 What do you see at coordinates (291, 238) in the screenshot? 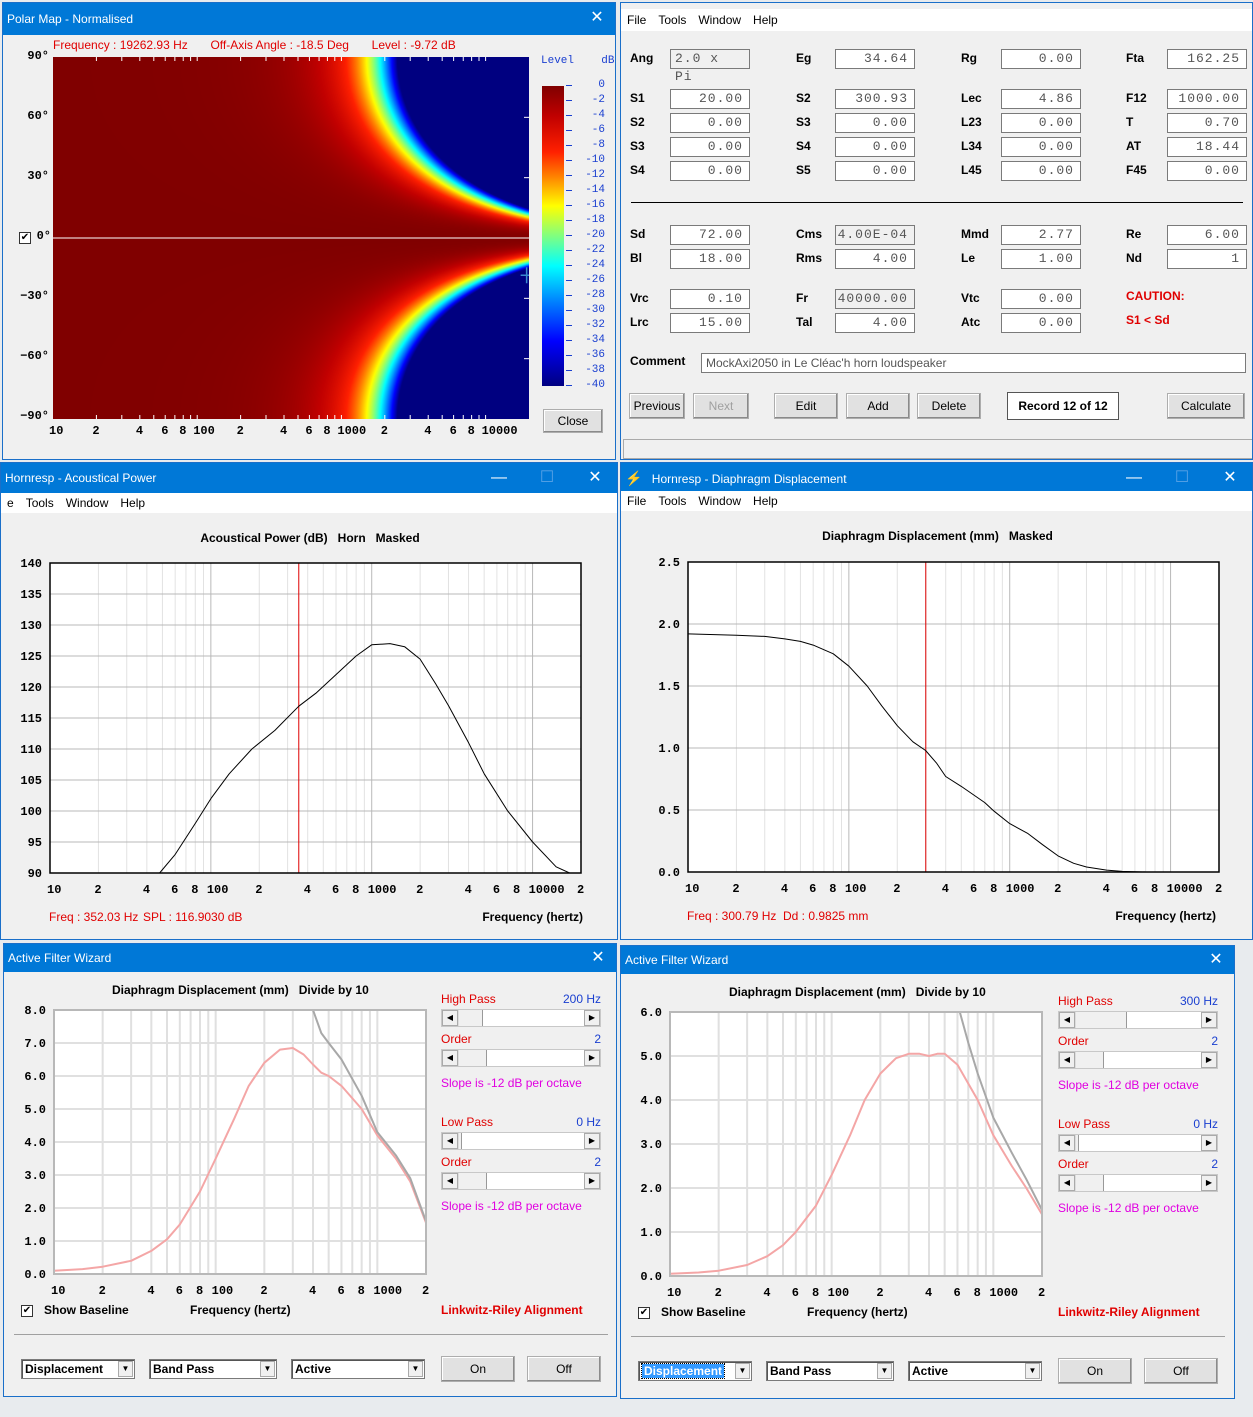
I see `polar-heatmap` at bounding box center [291, 238].